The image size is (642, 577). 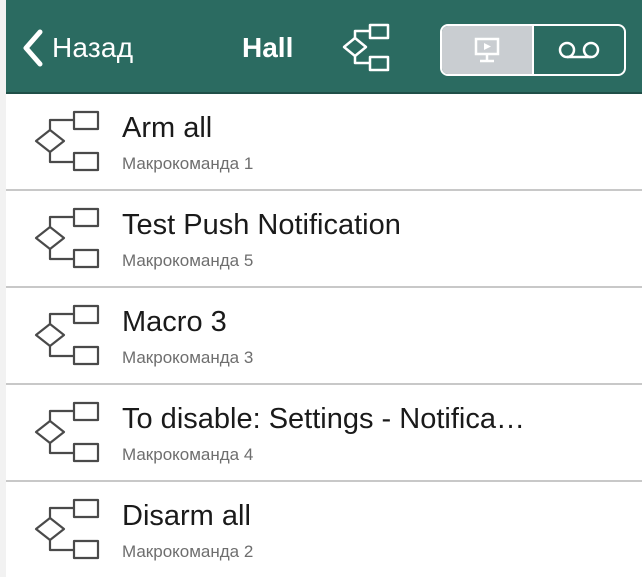 I want to click on segment-monitor, so click(x=487, y=50).